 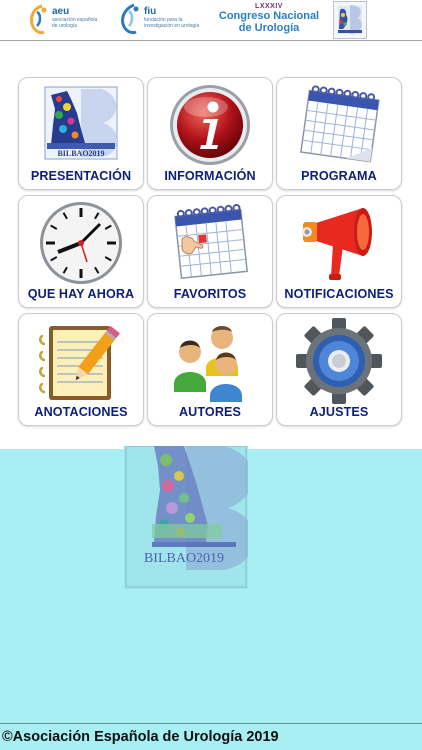 What do you see at coordinates (81, 125) in the screenshot?
I see `presentation-poster-icon: BILBAO2019` at bounding box center [81, 125].